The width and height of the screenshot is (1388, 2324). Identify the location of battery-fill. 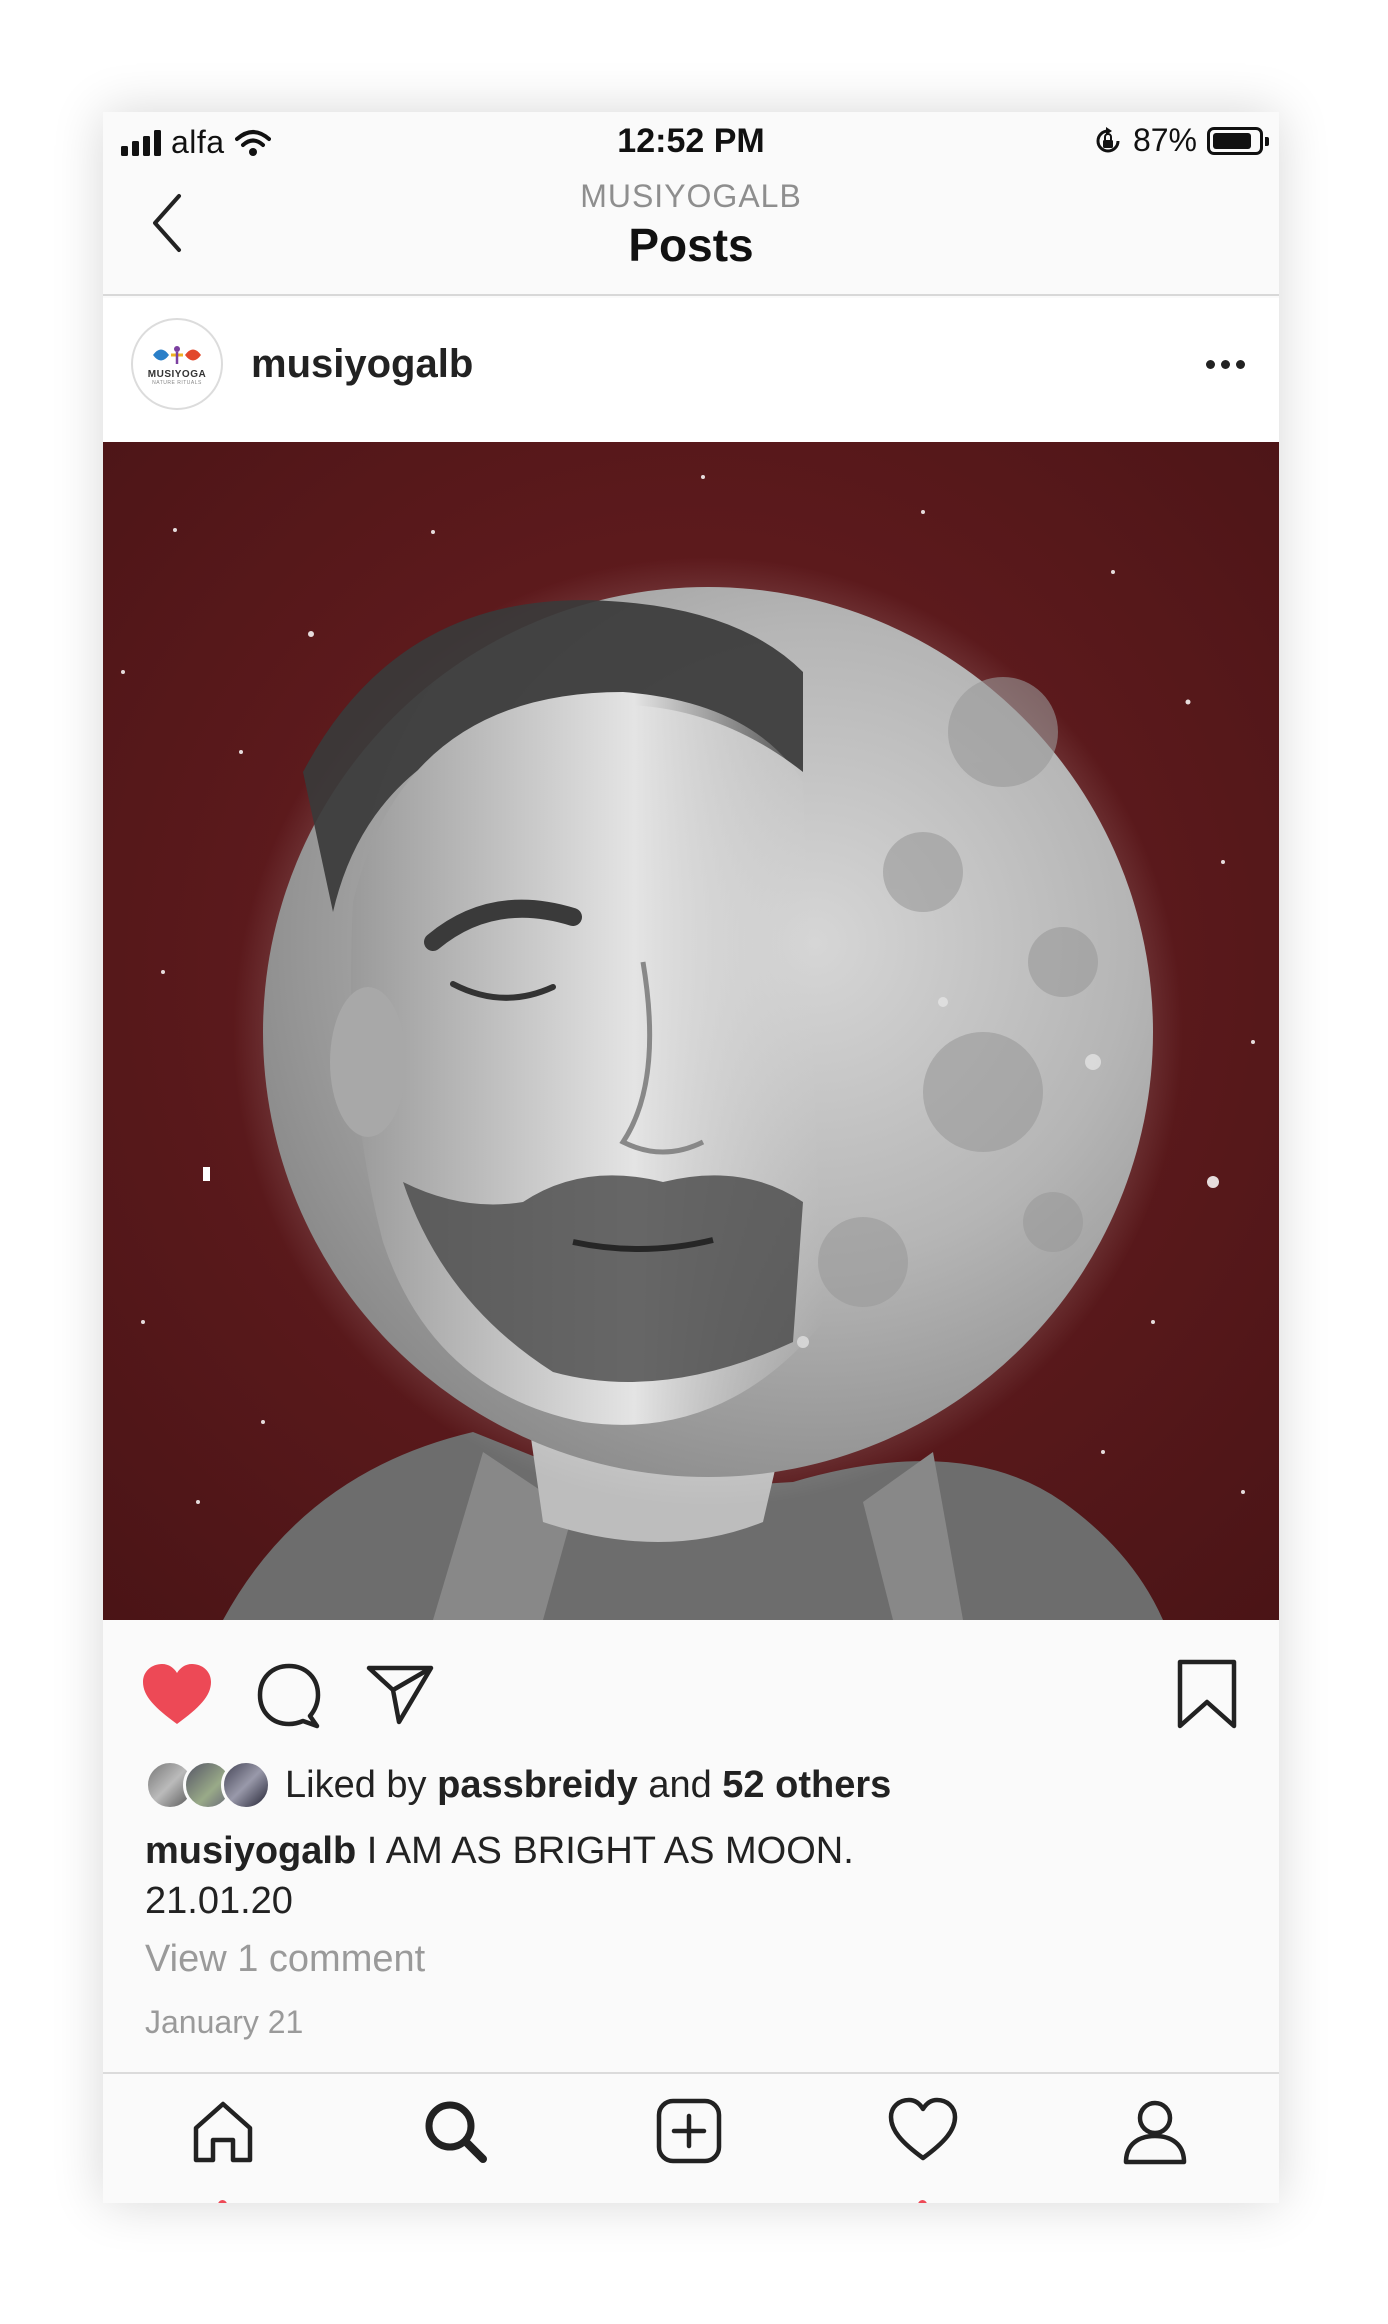
(1232, 140).